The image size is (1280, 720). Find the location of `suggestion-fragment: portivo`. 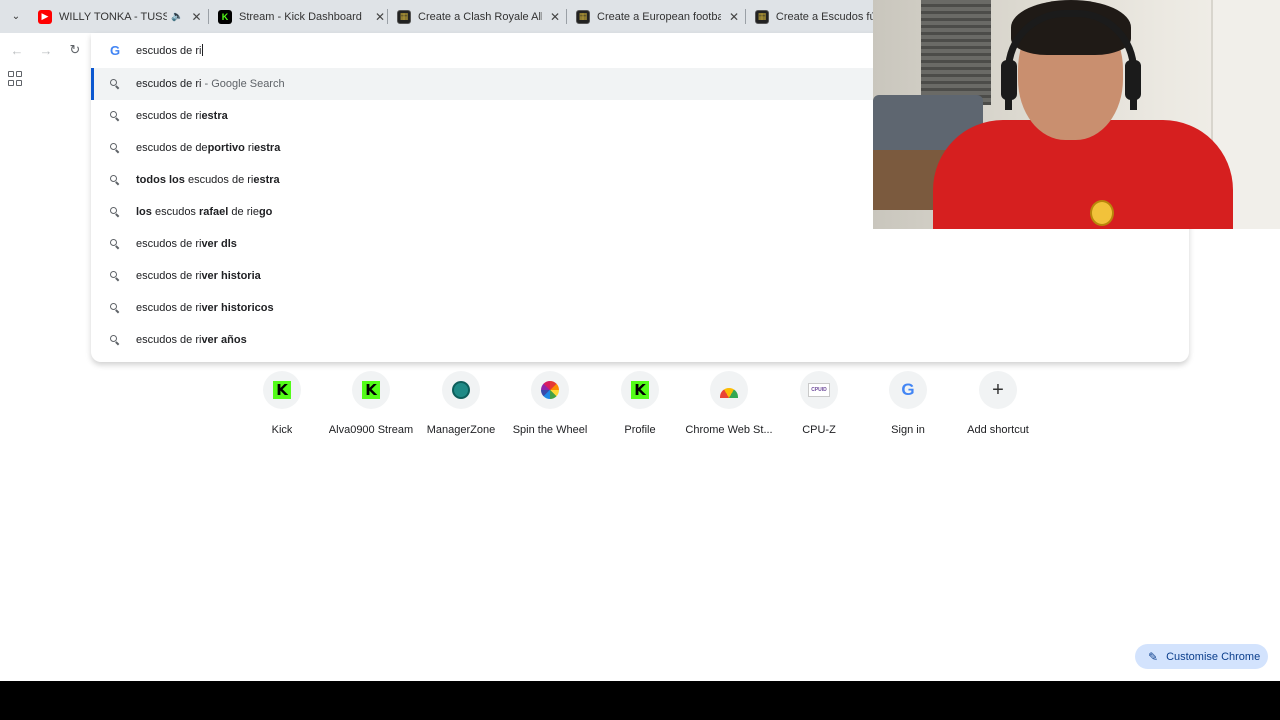

suggestion-fragment: portivo is located at coordinates (226, 148).